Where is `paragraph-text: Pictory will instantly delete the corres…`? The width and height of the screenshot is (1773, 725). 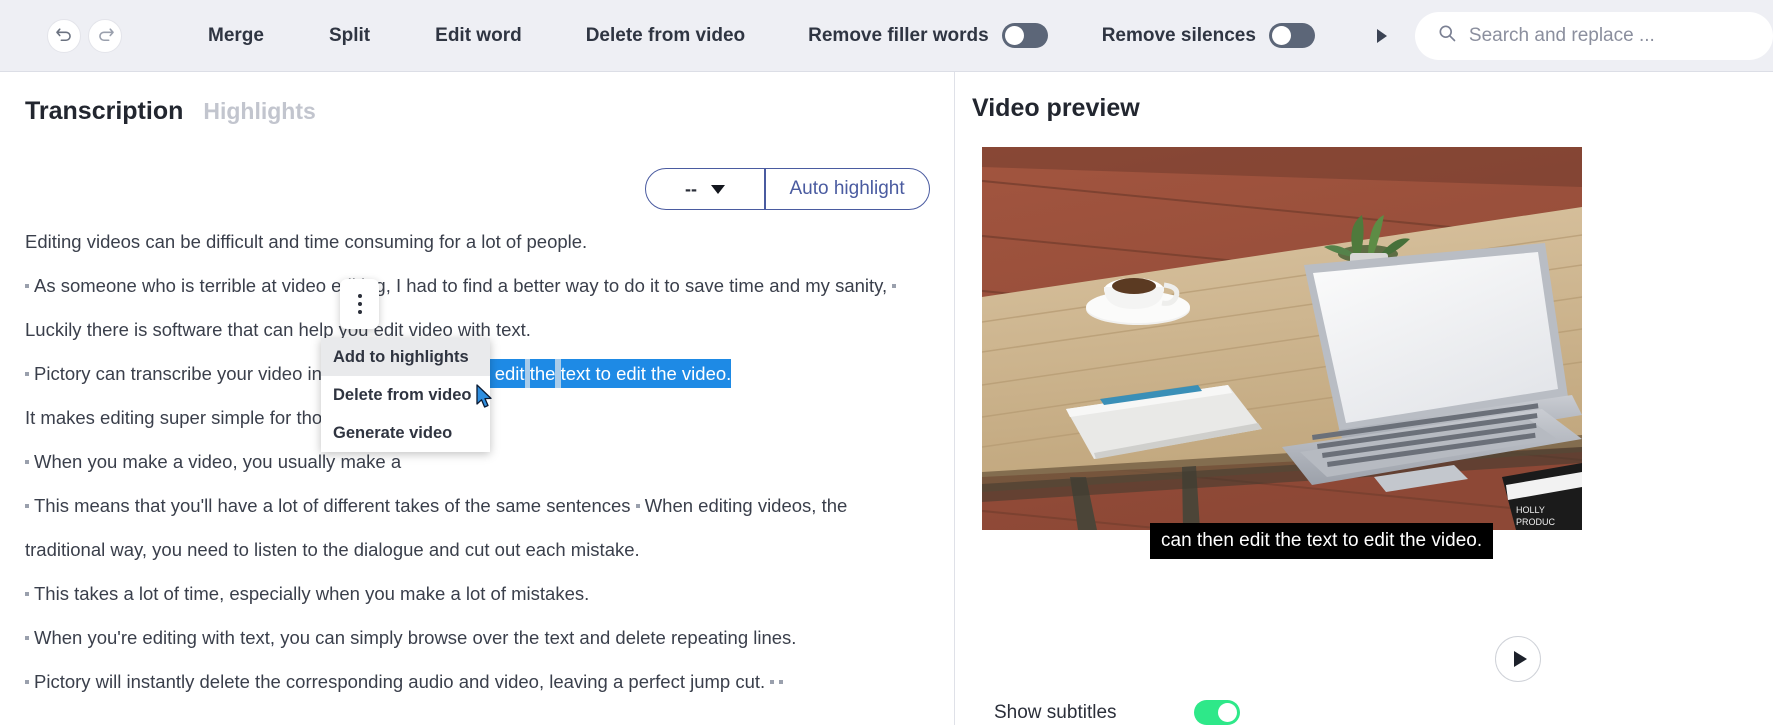 paragraph-text: Pictory will instantly delete the corres… is located at coordinates (400, 681).